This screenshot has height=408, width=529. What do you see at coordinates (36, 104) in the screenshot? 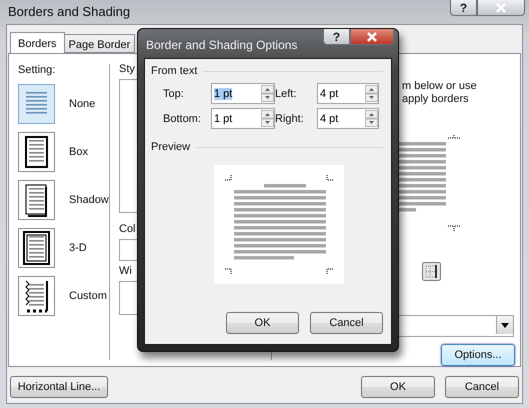
I see `page-icon` at bounding box center [36, 104].